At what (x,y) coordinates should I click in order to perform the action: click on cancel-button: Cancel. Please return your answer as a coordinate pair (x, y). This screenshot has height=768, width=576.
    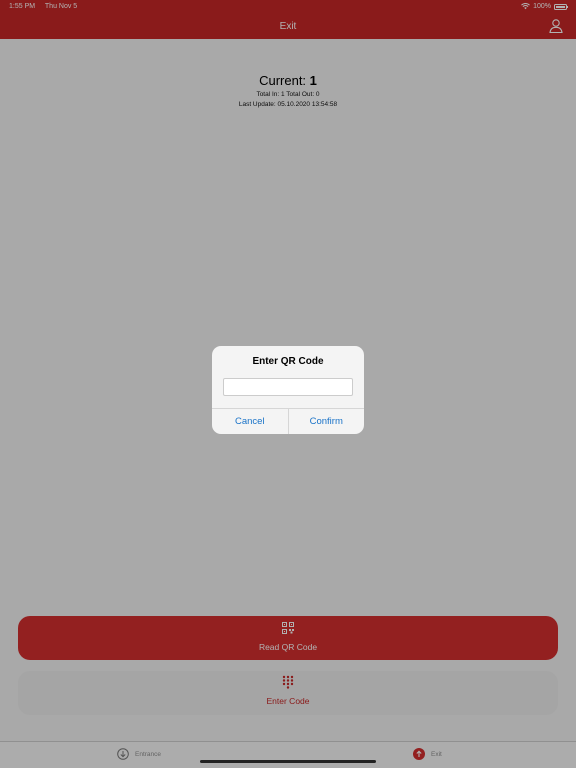
    Looking at the image, I should click on (250, 421).